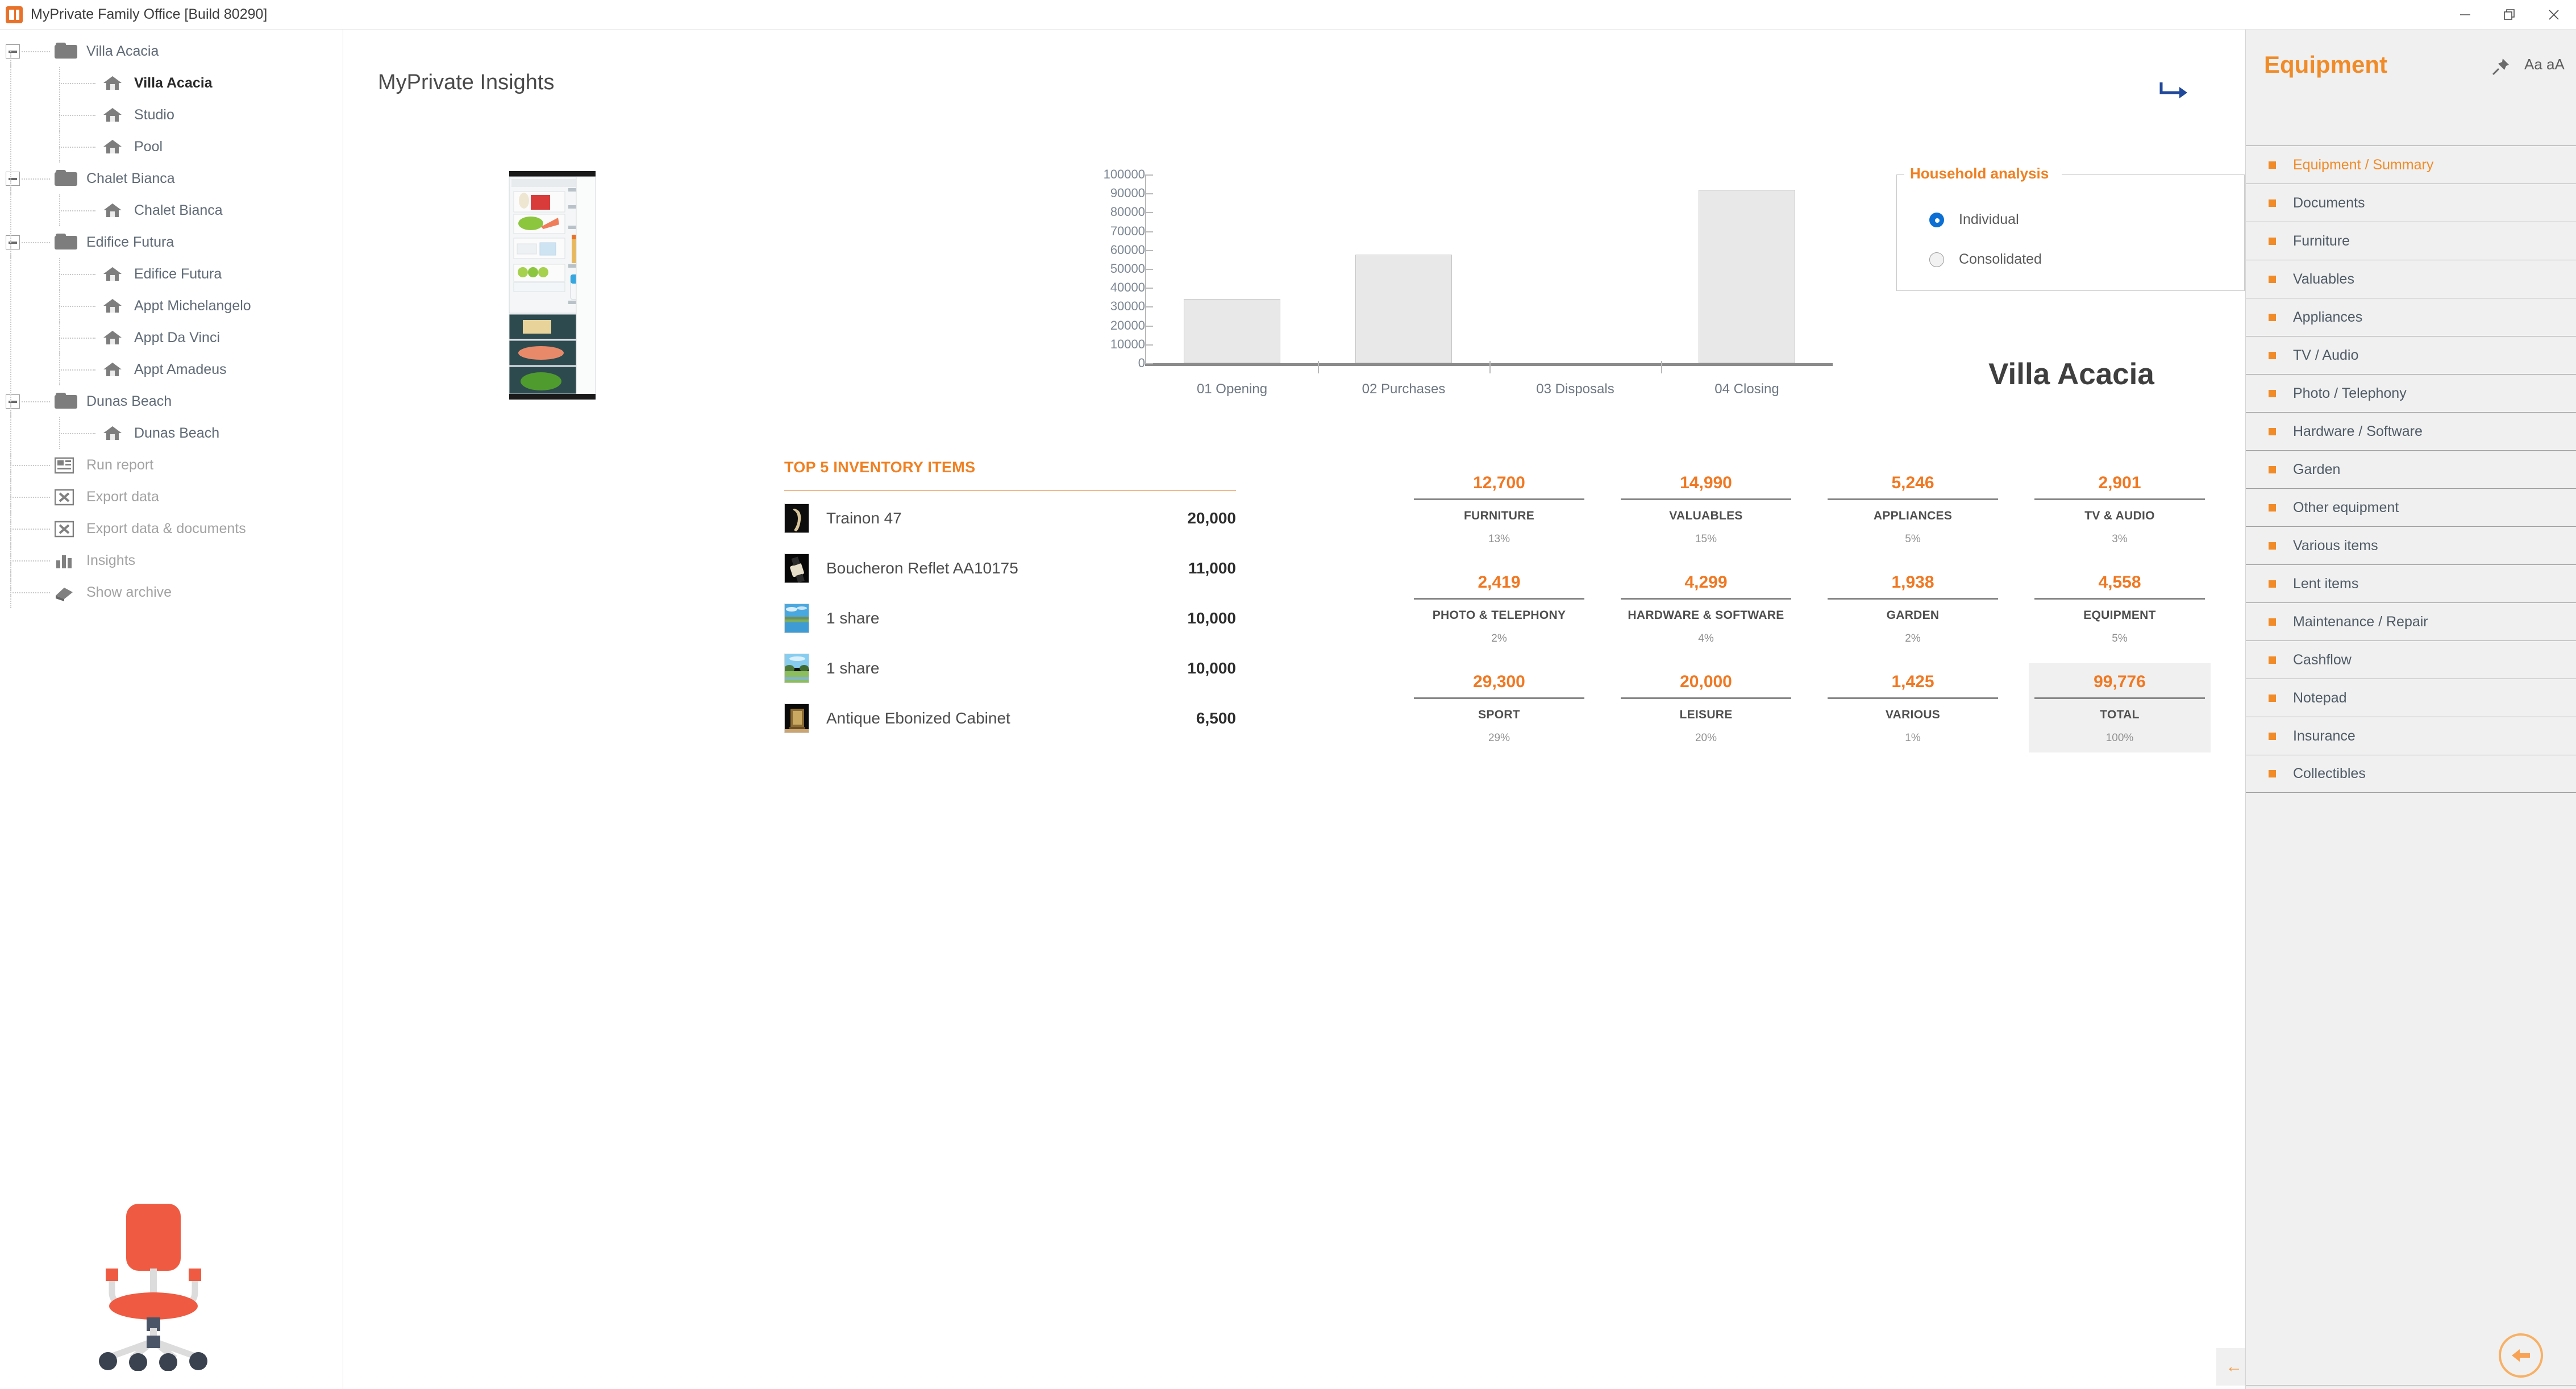 The image size is (2576, 1389). Describe the element at coordinates (1912, 681) in the screenshot. I see `kpi-value: 1,425` at that location.